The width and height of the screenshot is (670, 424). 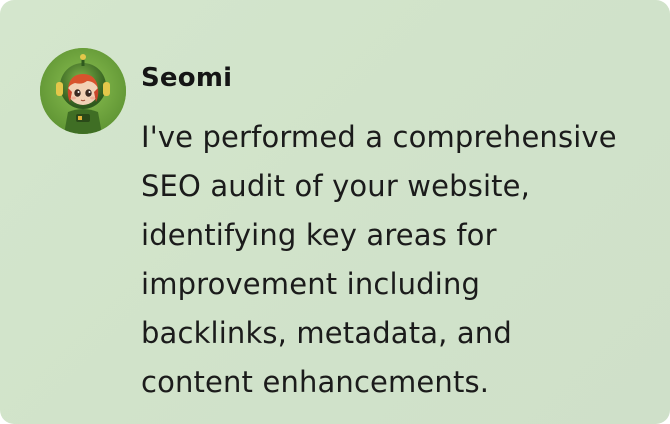 I want to click on avatar, so click(x=83, y=91).